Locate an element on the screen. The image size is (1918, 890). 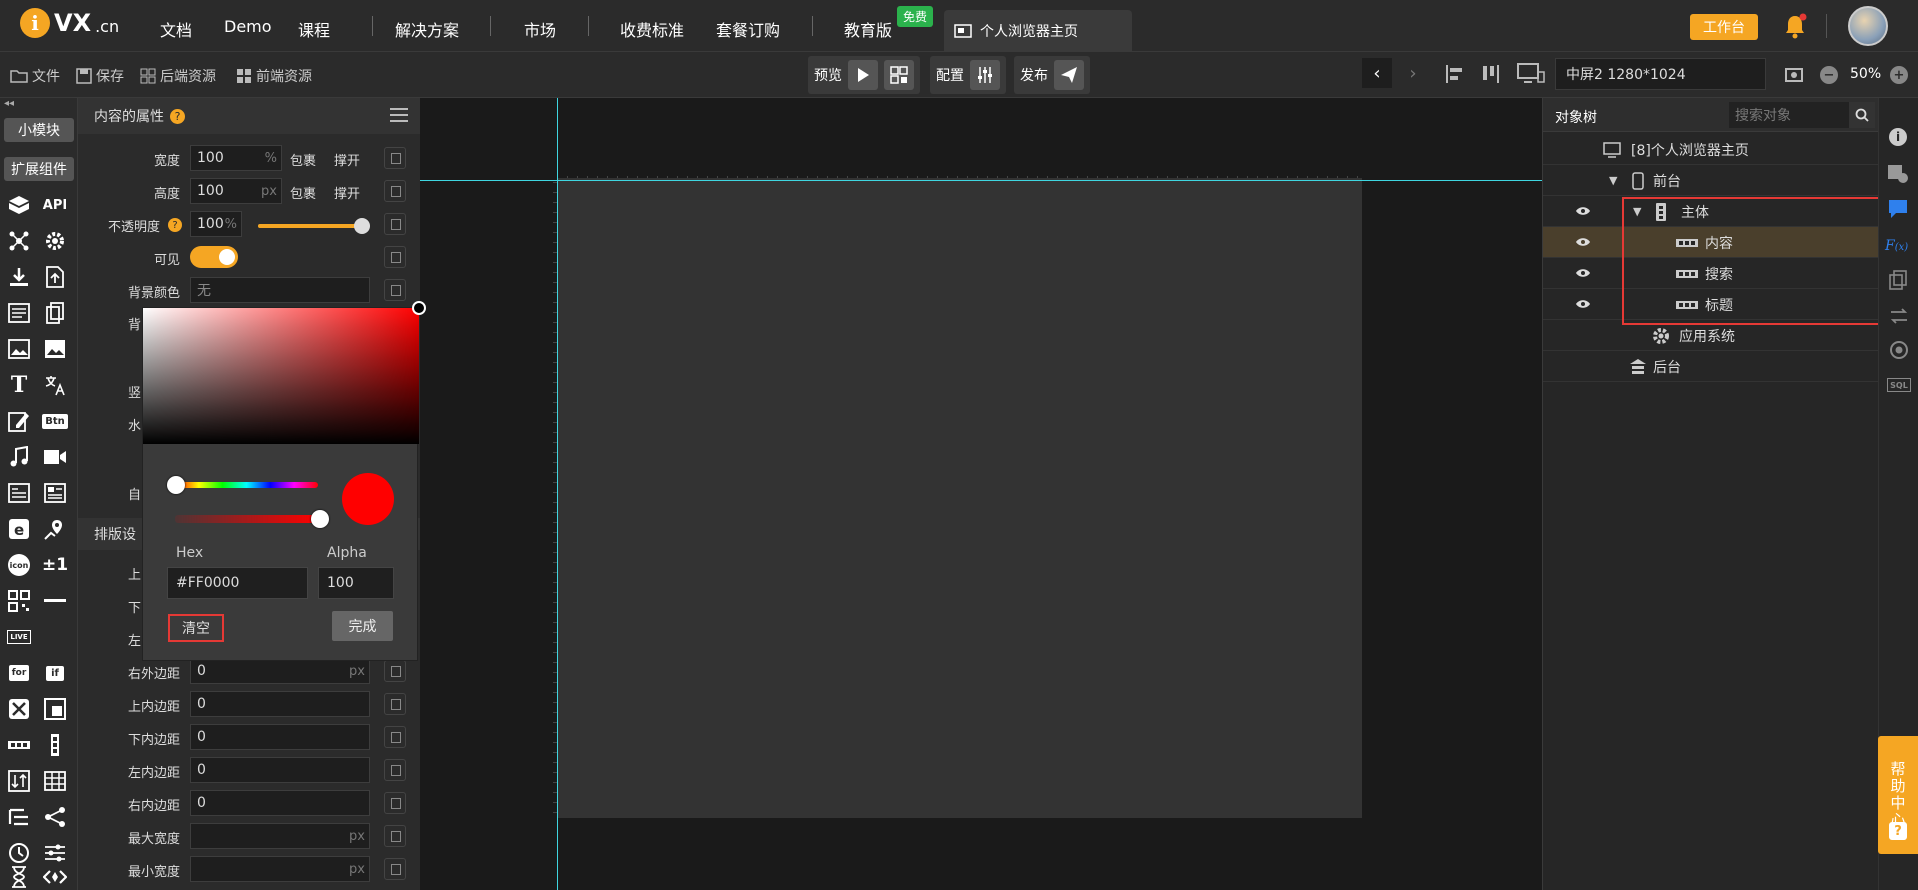
horizontal-guide-line is located at coordinates (981, 180).